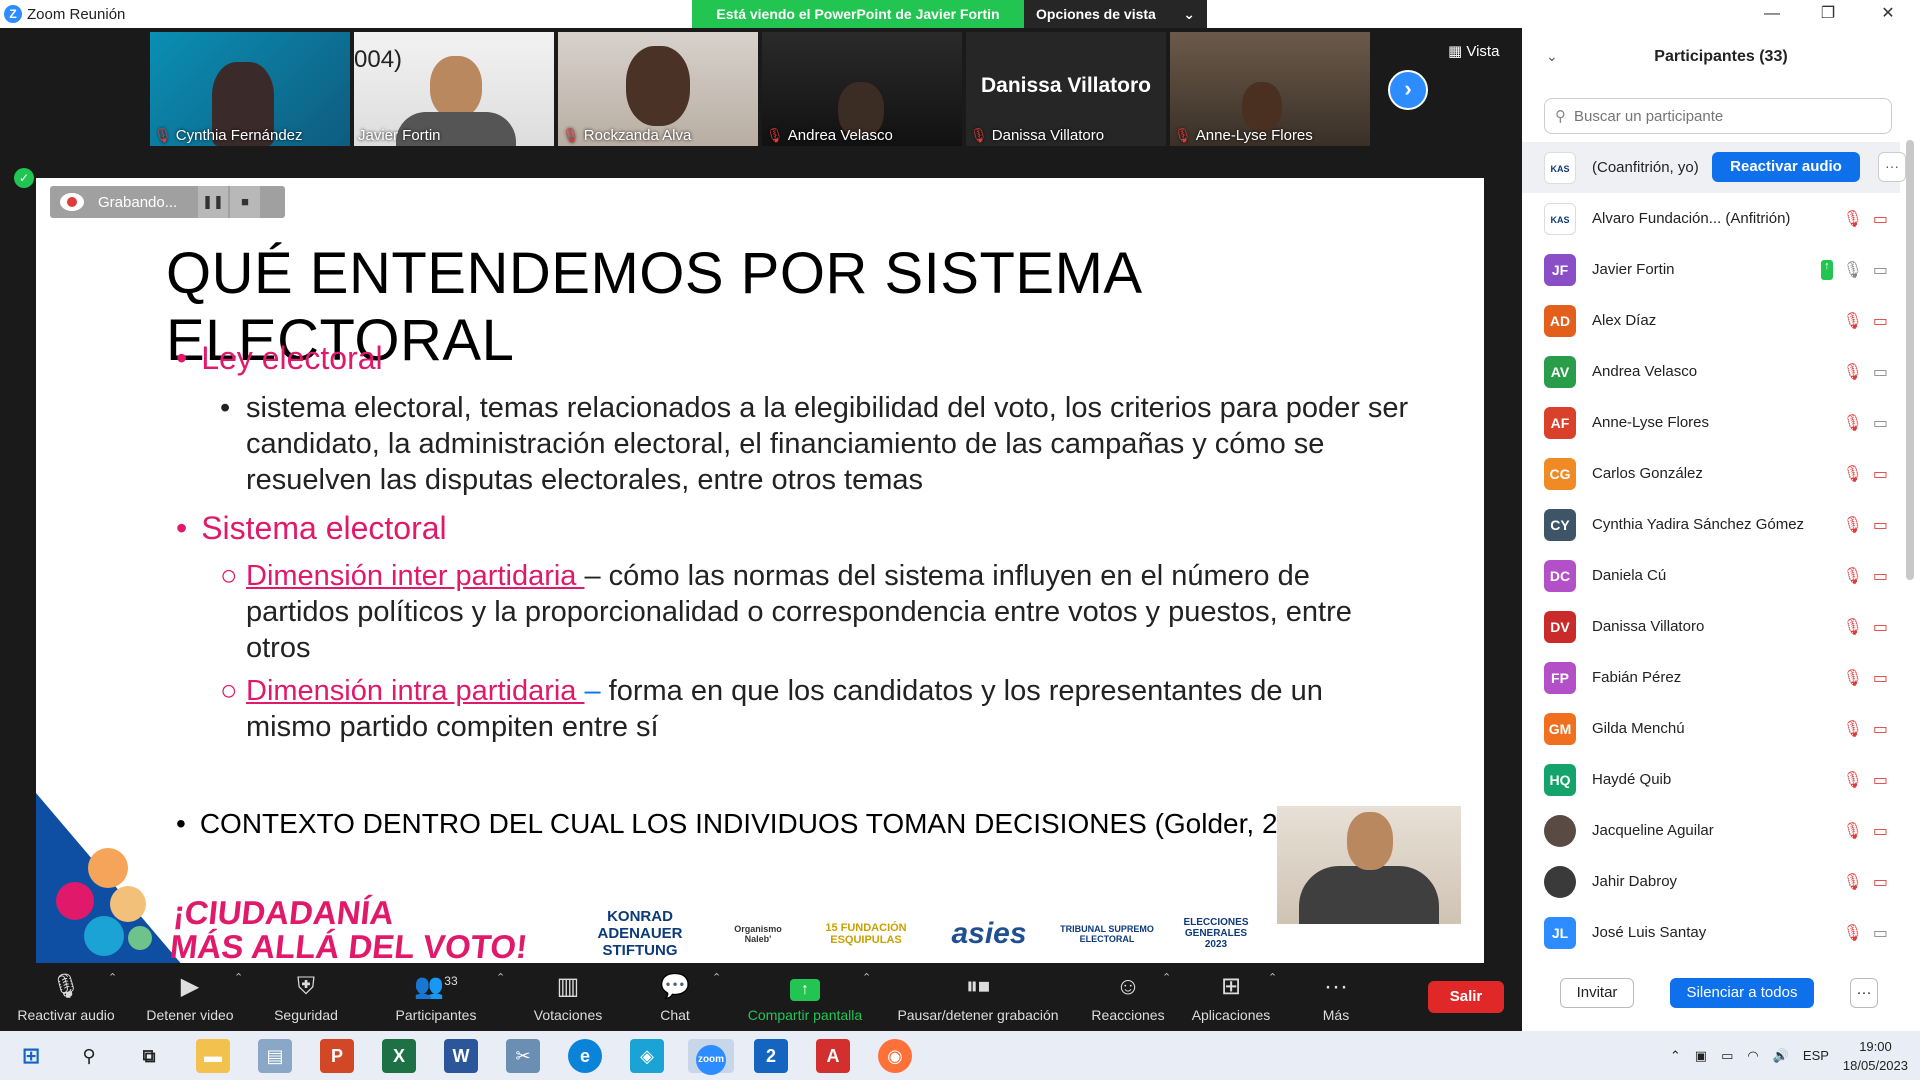  What do you see at coordinates (571, 135) in the screenshot?
I see `mic-muted-icon: 🎙` at bounding box center [571, 135].